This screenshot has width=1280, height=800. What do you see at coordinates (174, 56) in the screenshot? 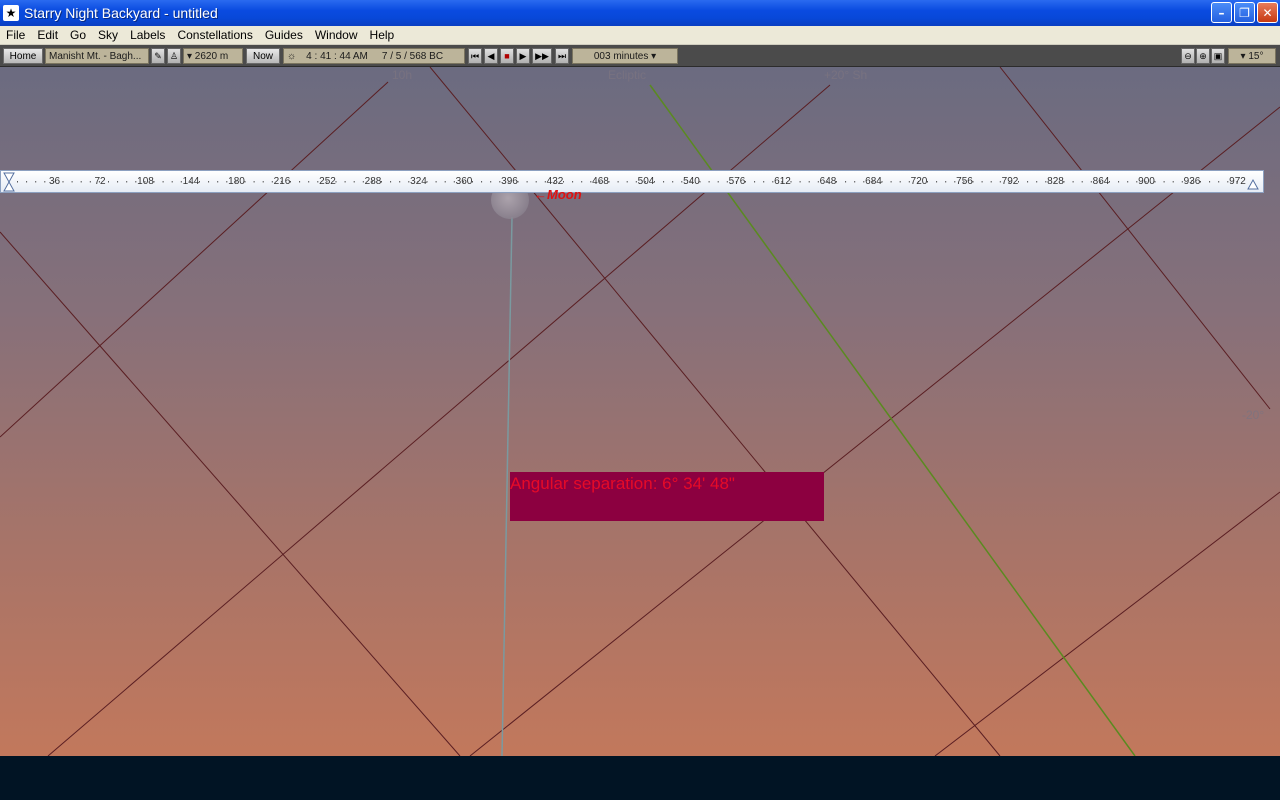
I see `observer-icon: ♙` at bounding box center [174, 56].